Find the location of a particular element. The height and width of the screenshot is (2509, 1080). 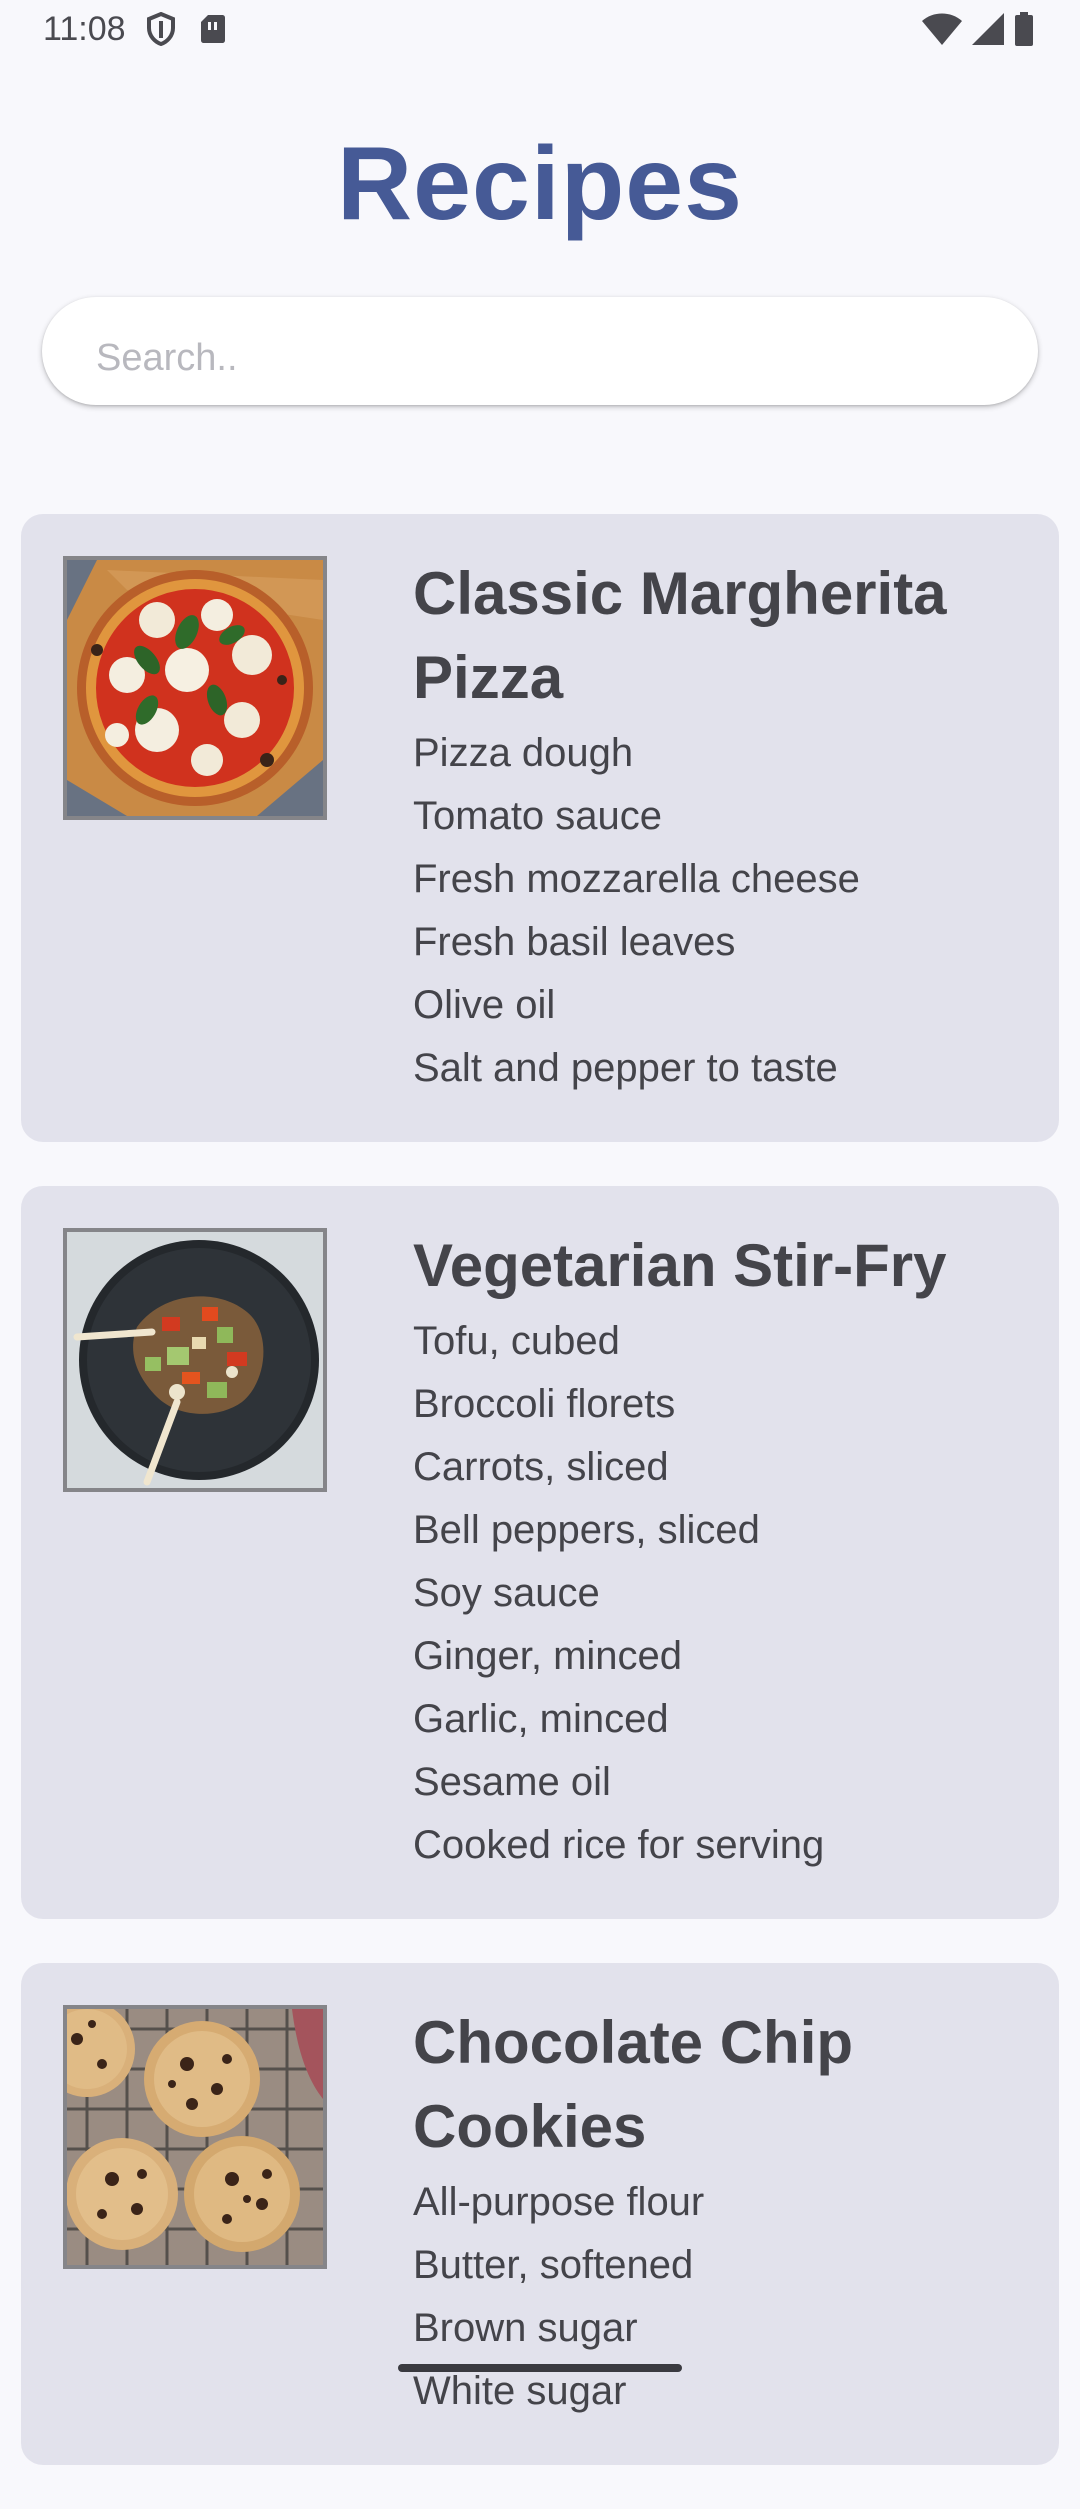

gesture-nav-handle is located at coordinates (540, 2368).